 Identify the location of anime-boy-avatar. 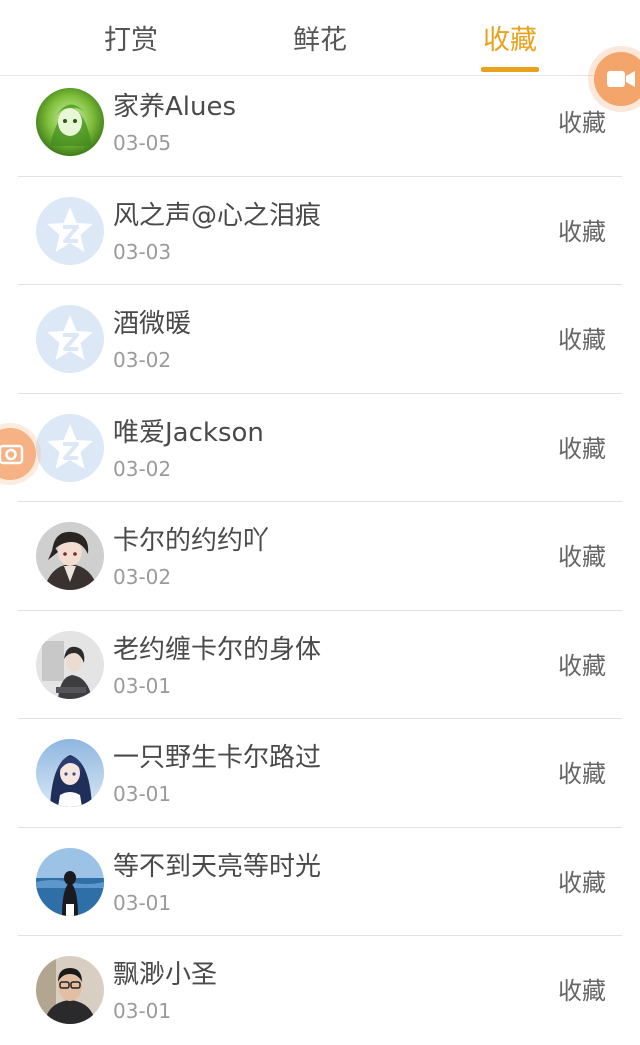
(70, 556).